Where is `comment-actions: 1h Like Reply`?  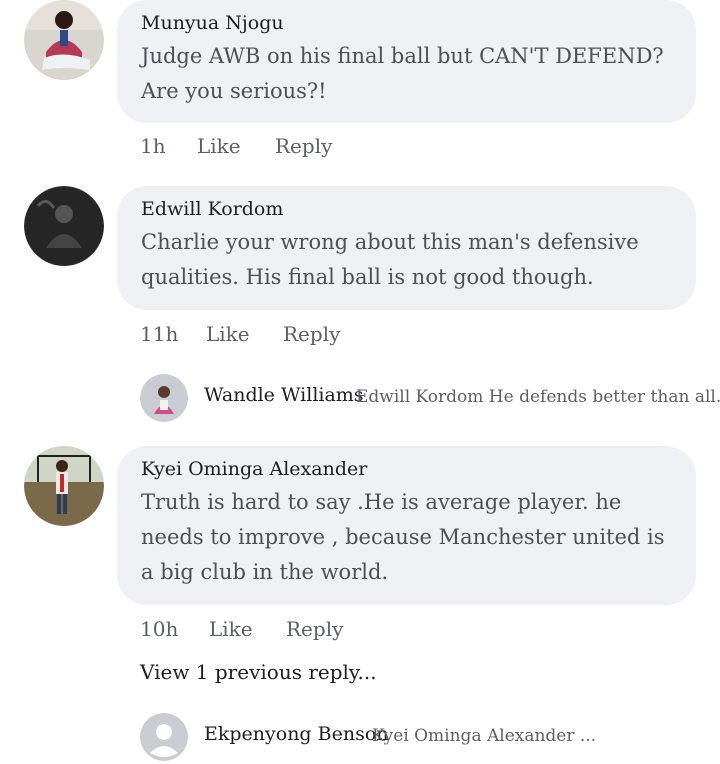
comment-actions: 1h Like Reply is located at coordinates (236, 149).